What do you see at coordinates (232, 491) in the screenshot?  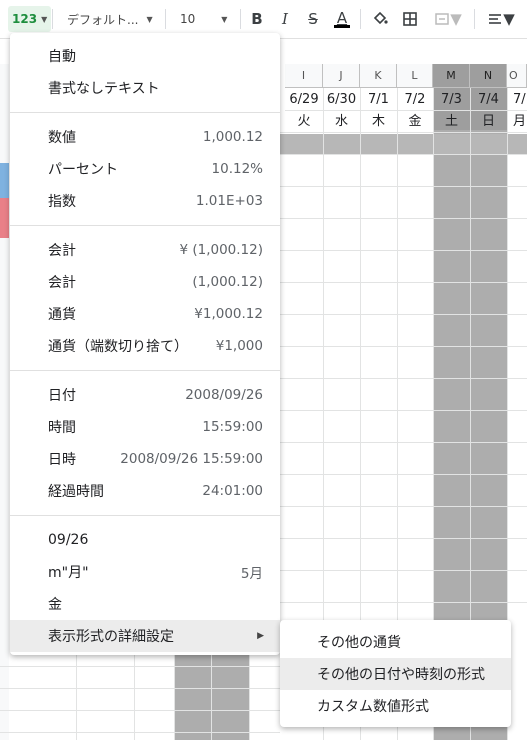 I see `menu-item-example: 24:01:00` at bounding box center [232, 491].